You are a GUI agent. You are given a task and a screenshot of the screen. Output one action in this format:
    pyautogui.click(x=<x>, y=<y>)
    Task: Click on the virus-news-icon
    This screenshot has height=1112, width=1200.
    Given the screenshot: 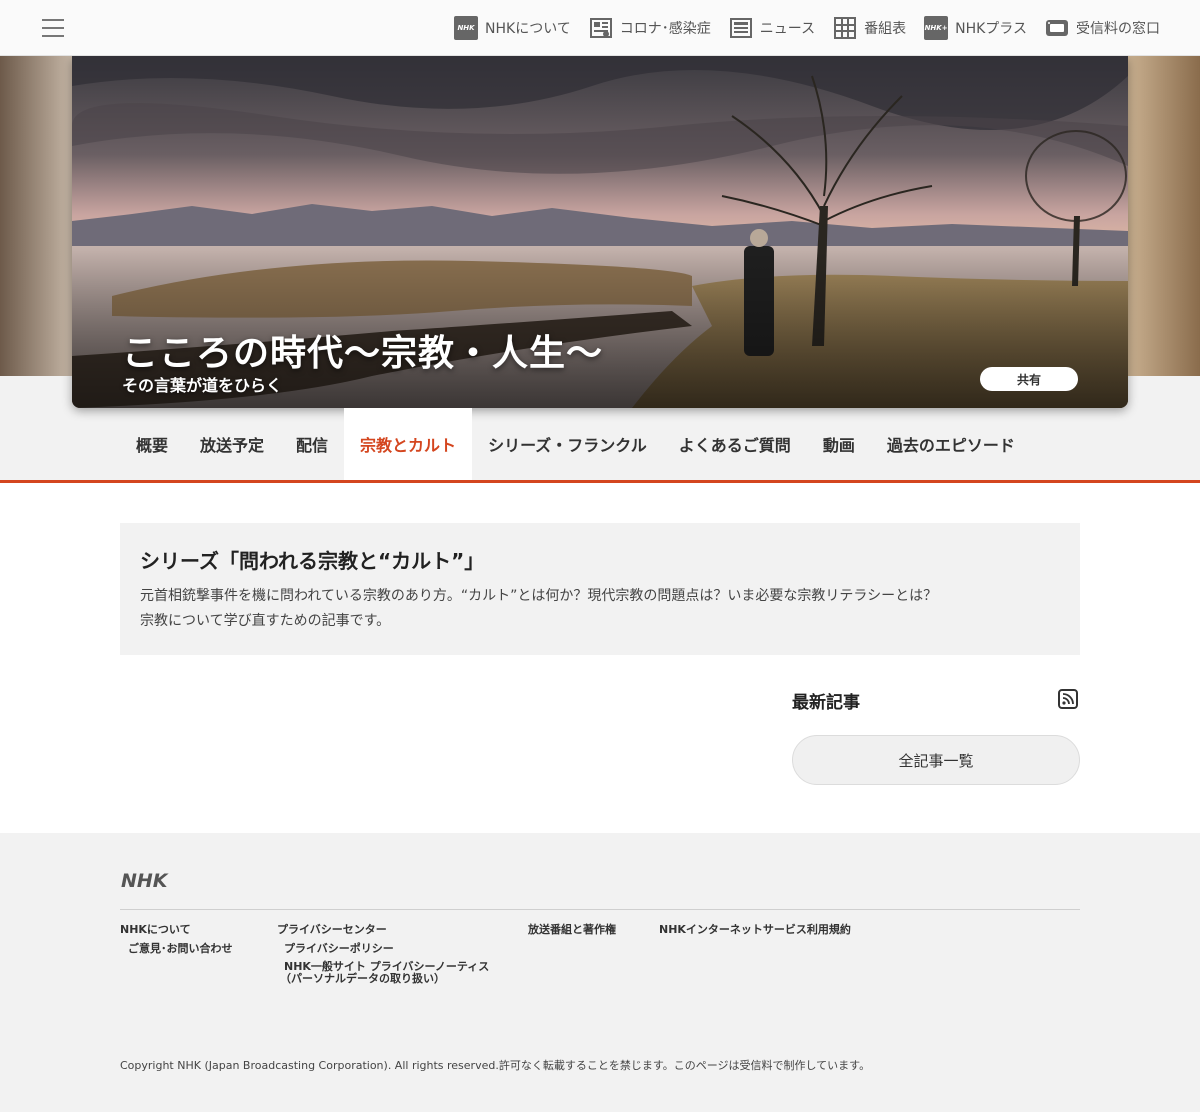 What is the action you would take?
    pyautogui.click(x=601, y=28)
    